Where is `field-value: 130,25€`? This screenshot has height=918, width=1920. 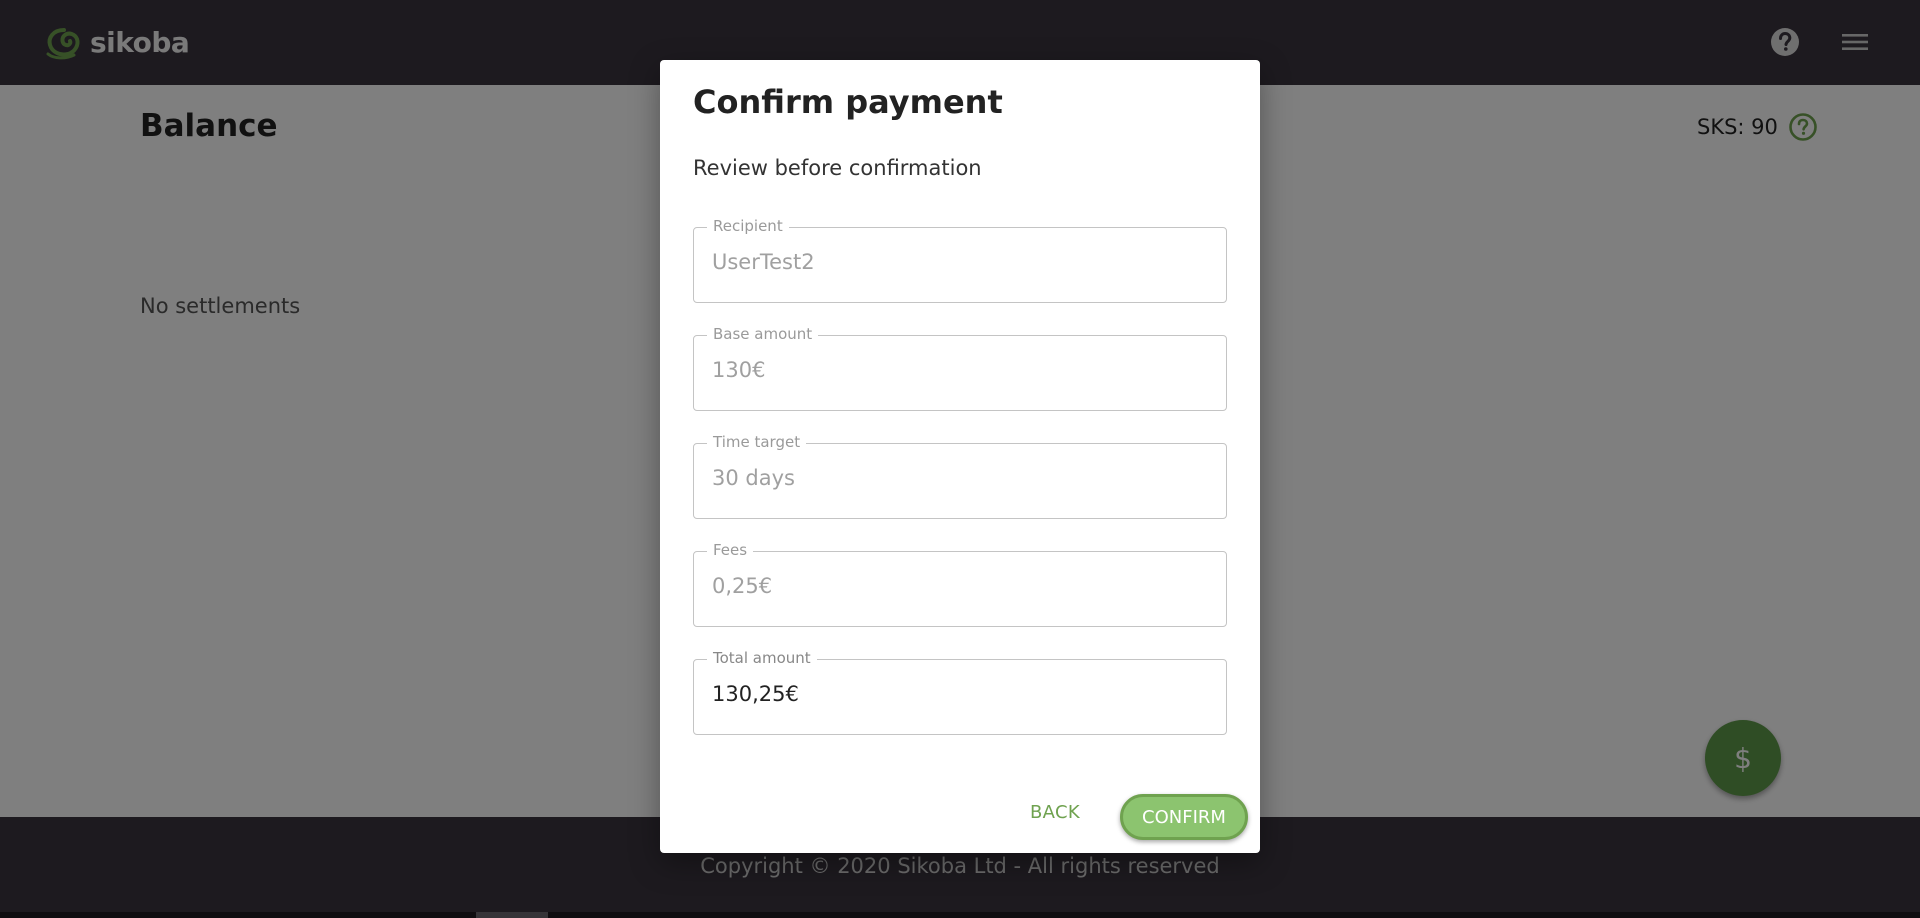
field-value: 130,25€ is located at coordinates (755, 694).